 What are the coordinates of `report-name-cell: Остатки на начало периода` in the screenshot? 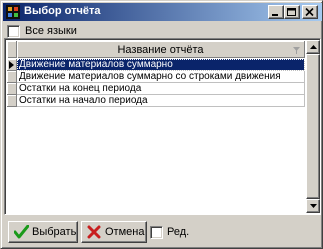 It's located at (161, 101).